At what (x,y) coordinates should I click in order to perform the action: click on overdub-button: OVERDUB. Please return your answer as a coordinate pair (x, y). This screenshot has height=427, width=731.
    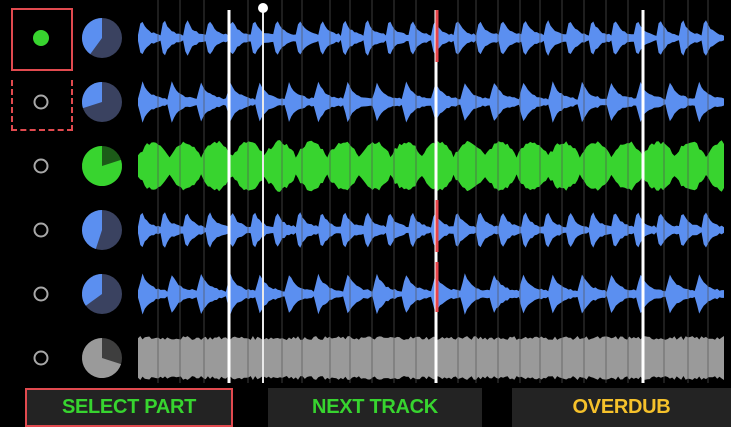
    Looking at the image, I should click on (621, 407).